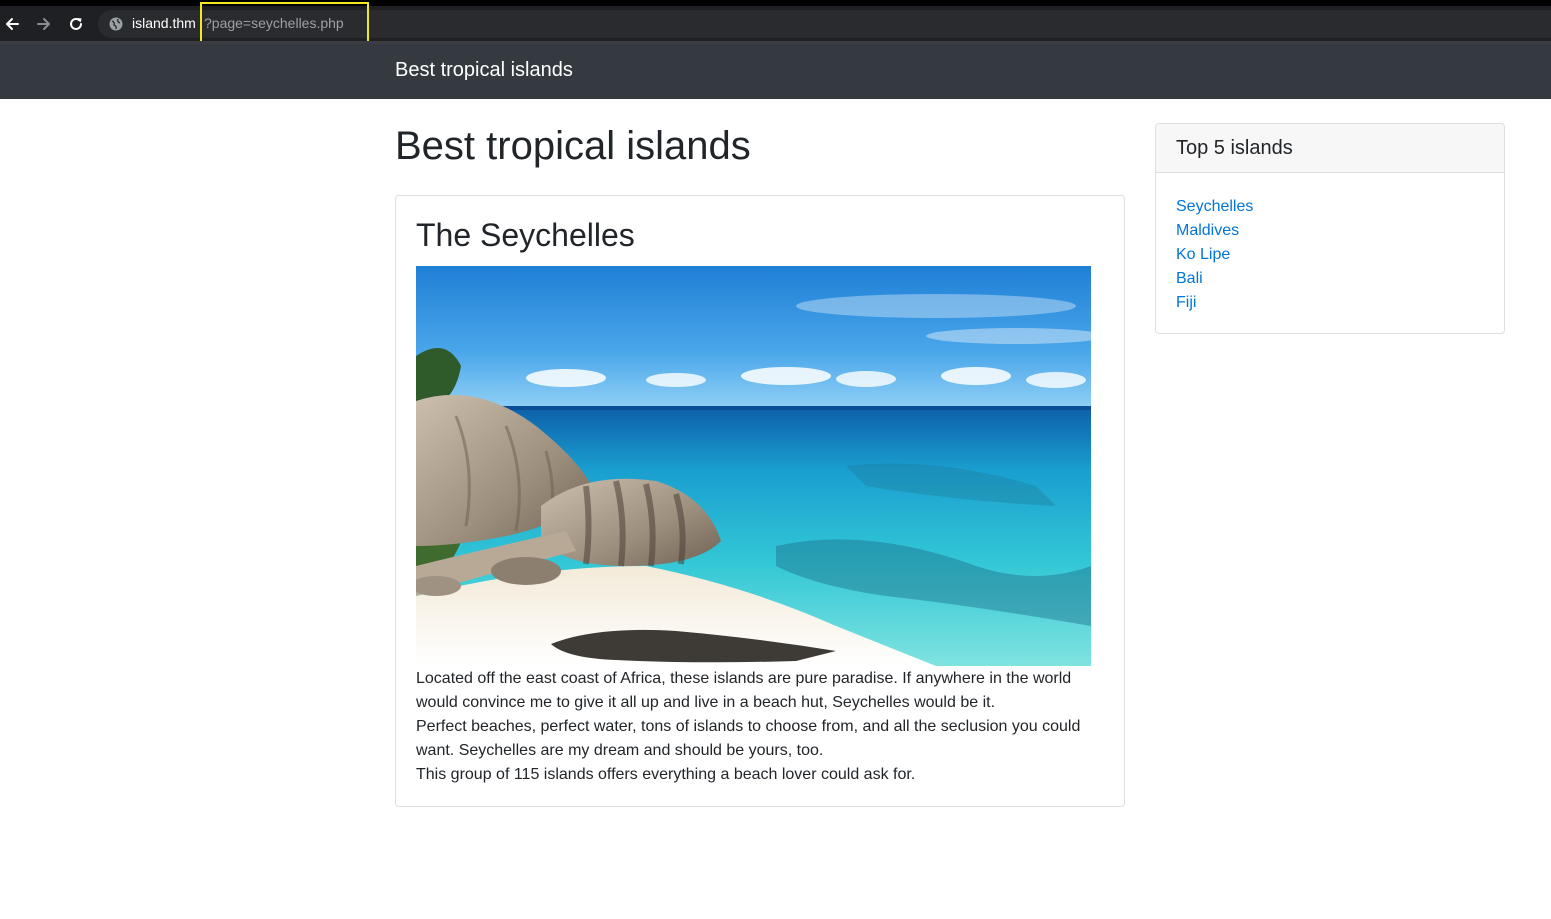 This screenshot has width=1551, height=919. What do you see at coordinates (116, 24) in the screenshot?
I see `globe-icon` at bounding box center [116, 24].